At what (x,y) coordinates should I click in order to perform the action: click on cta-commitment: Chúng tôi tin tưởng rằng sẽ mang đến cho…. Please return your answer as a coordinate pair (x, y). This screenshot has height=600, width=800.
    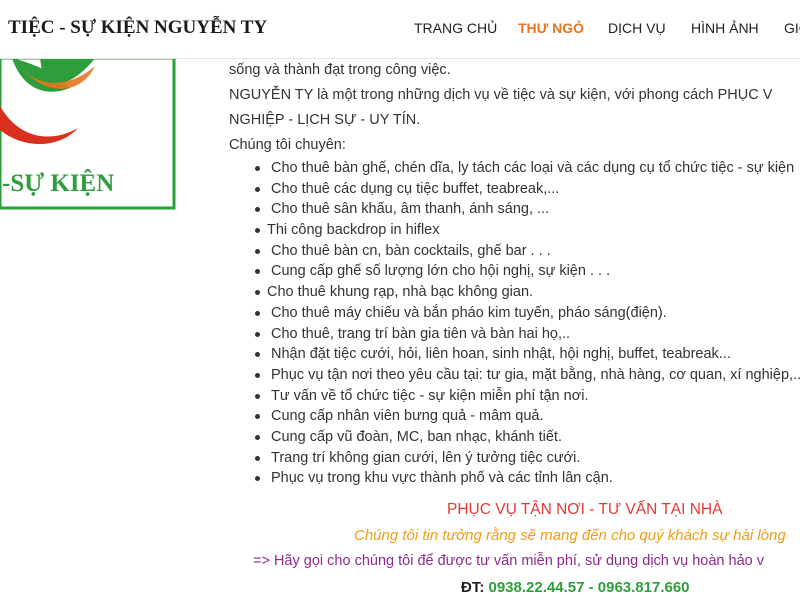
    Looking at the image, I should click on (570, 535).